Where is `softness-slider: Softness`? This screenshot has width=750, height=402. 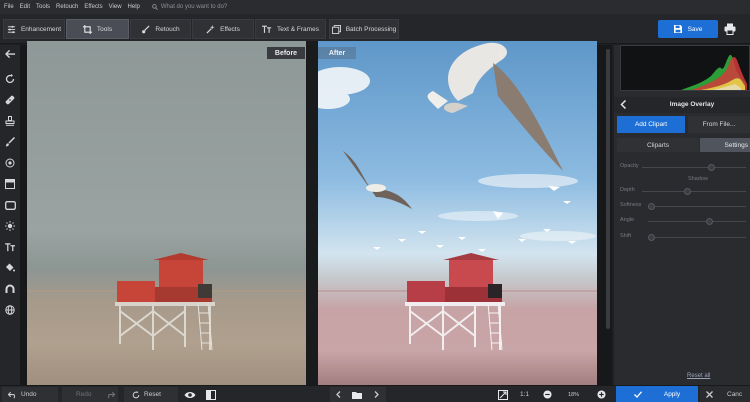
softness-slider: Softness is located at coordinates (685, 206).